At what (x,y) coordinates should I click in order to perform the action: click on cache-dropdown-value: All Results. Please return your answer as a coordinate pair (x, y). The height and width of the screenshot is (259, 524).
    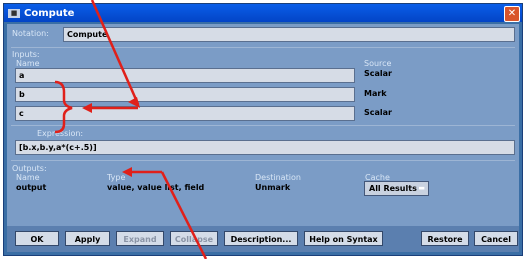
    Looking at the image, I should click on (393, 188).